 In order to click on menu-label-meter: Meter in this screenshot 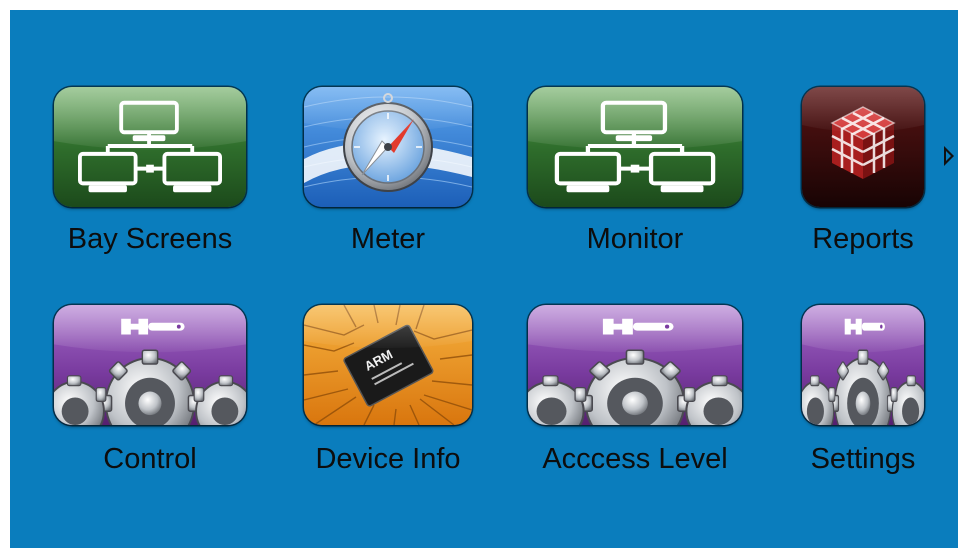, I will do `click(388, 239)`.